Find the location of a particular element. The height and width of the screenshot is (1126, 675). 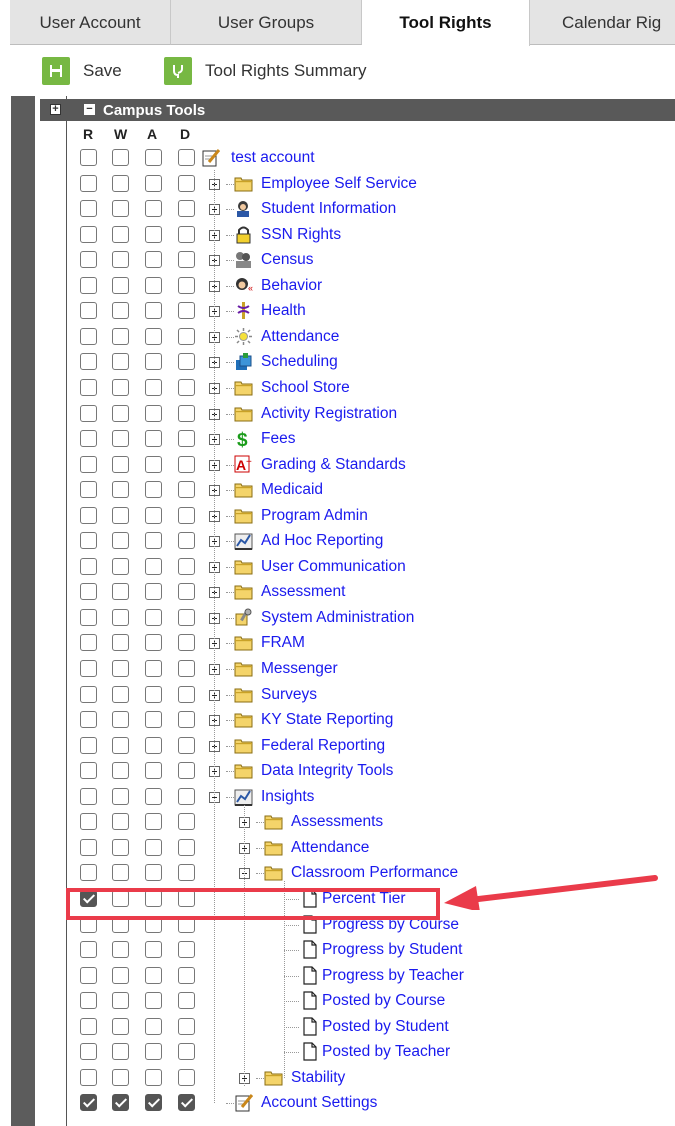

tree-item-label: School Store is located at coordinates (305, 388).